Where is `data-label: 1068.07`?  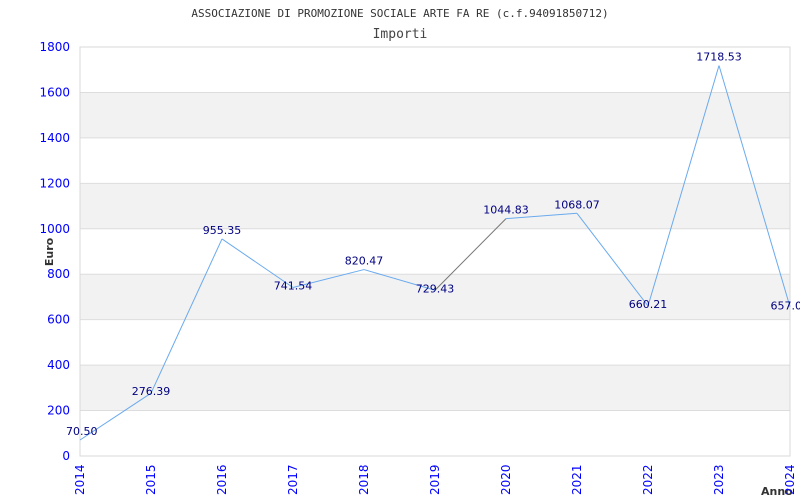
data-label: 1068.07 is located at coordinates (577, 204).